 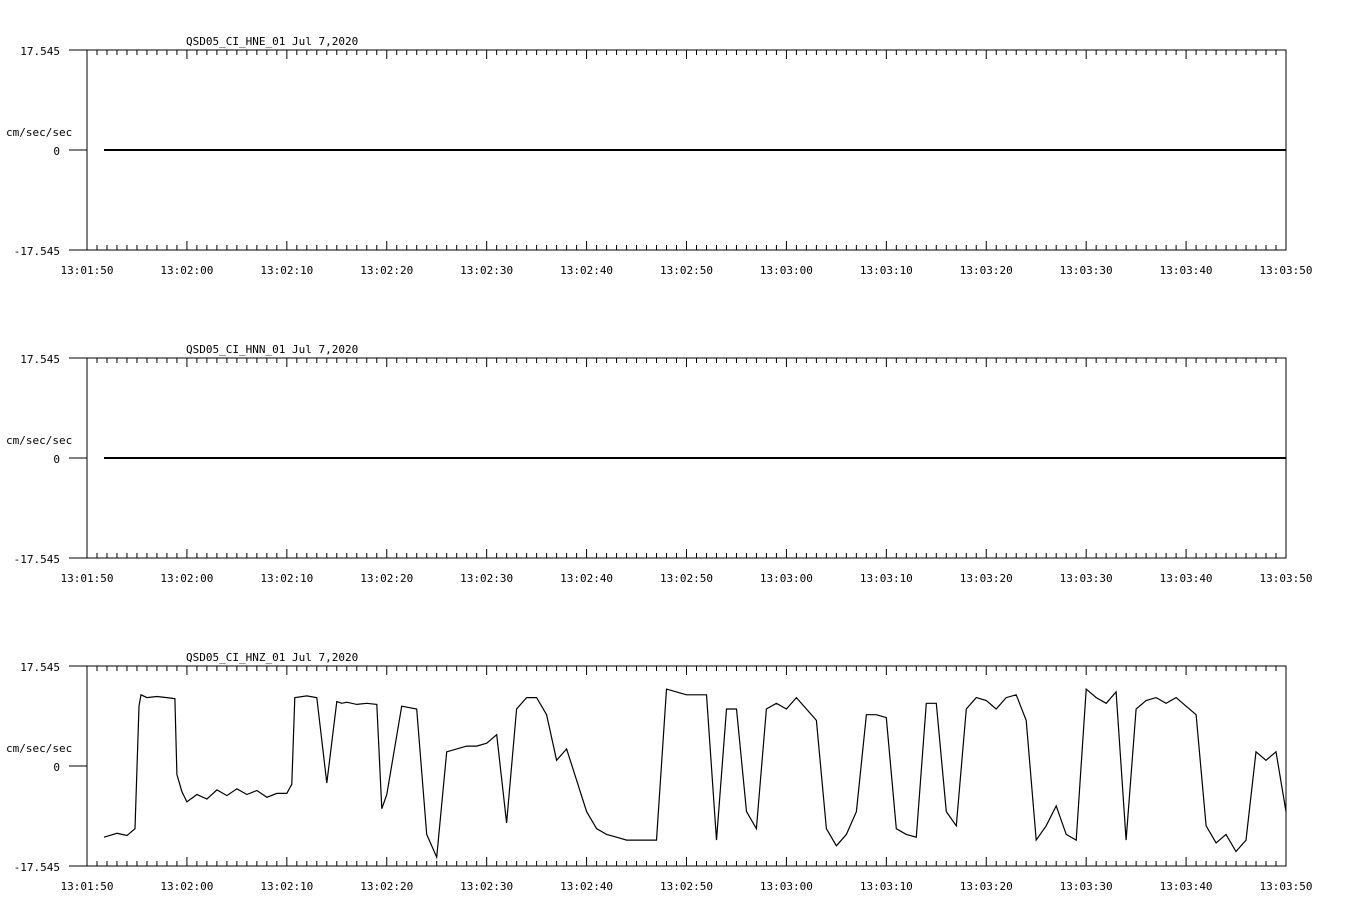 What do you see at coordinates (272, 349) in the screenshot?
I see `panel-title: QSD05_CI_HNN_01 Jul 7,2020` at bounding box center [272, 349].